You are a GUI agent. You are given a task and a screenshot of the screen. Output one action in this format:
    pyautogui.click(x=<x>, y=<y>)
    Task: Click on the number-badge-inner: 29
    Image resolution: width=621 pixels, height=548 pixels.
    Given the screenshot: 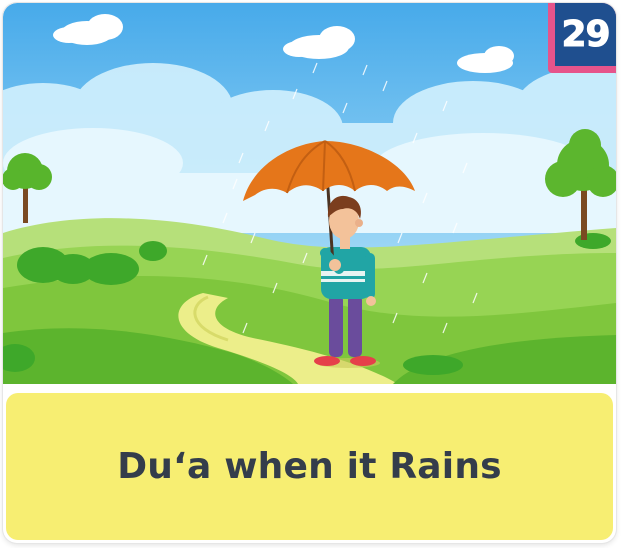 What is the action you would take?
    pyautogui.click(x=585, y=34)
    